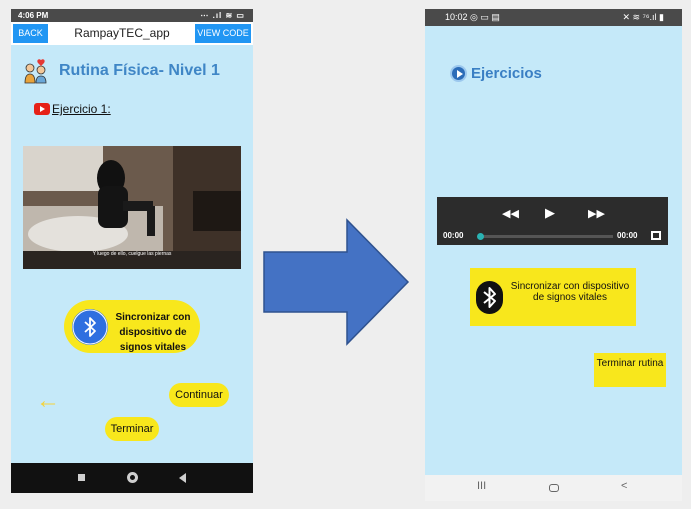  I want to click on back-button: BACK, so click(30, 33).